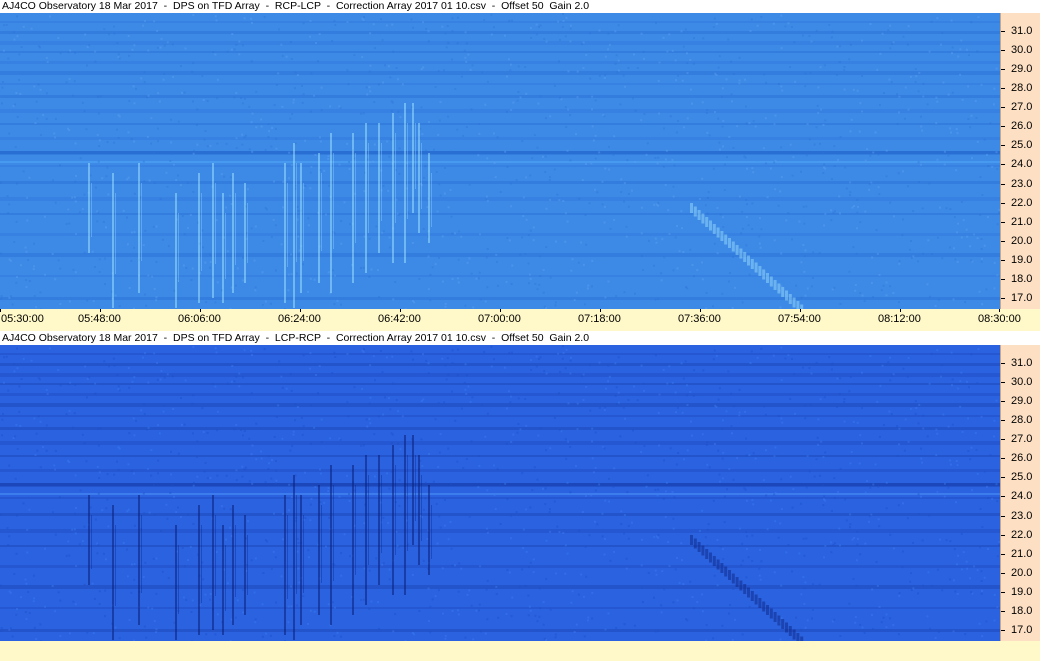 This screenshot has height=664, width=1040. I want to click on x-tick-label: 07:00:00, so click(499, 319).